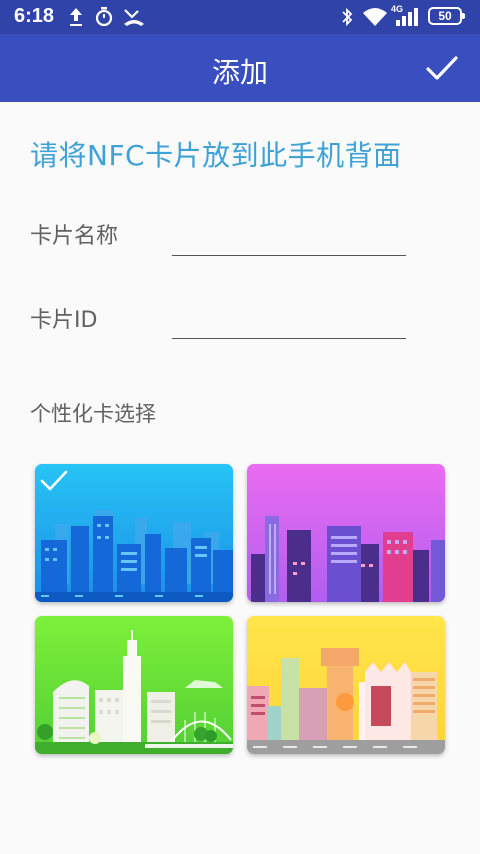 This screenshot has width=480, height=854. I want to click on card-id-label: 卡片ID, so click(64, 320).